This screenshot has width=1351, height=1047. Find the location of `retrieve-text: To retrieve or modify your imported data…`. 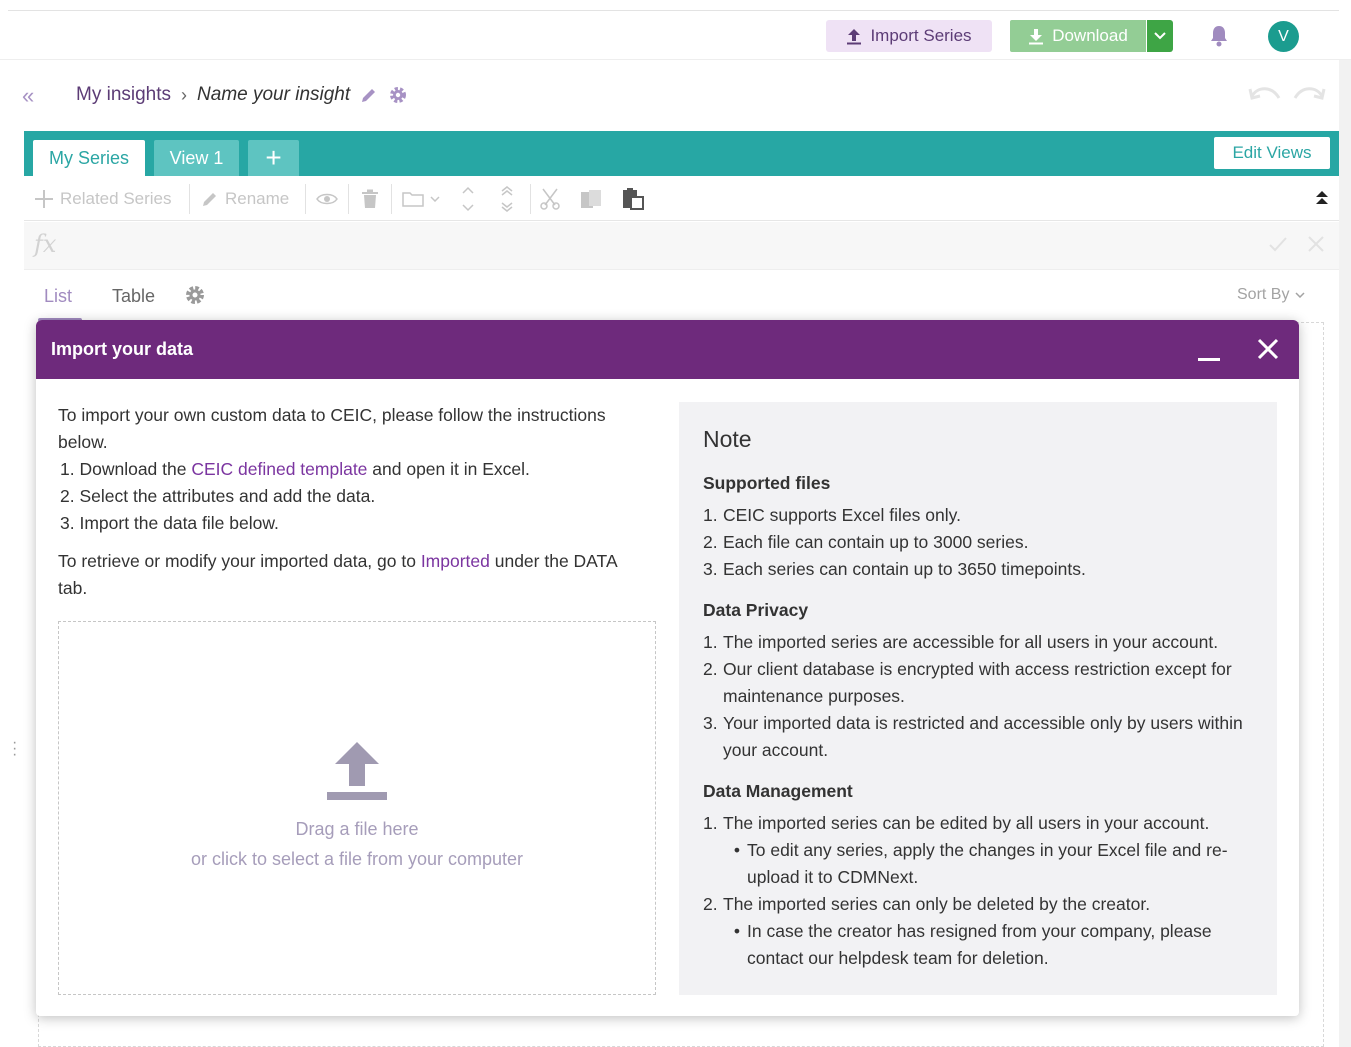

retrieve-text: To retrieve or modify your imported data… is located at coordinates (239, 561).